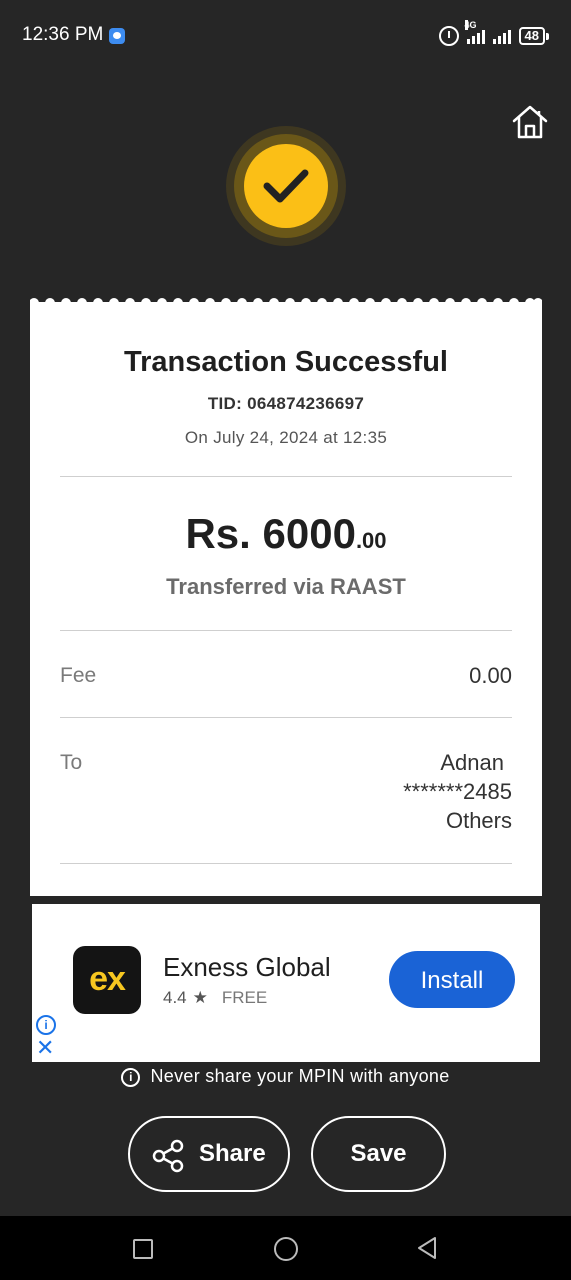 The width and height of the screenshot is (571, 1280). I want to click on home-icon, so click(530, 122).